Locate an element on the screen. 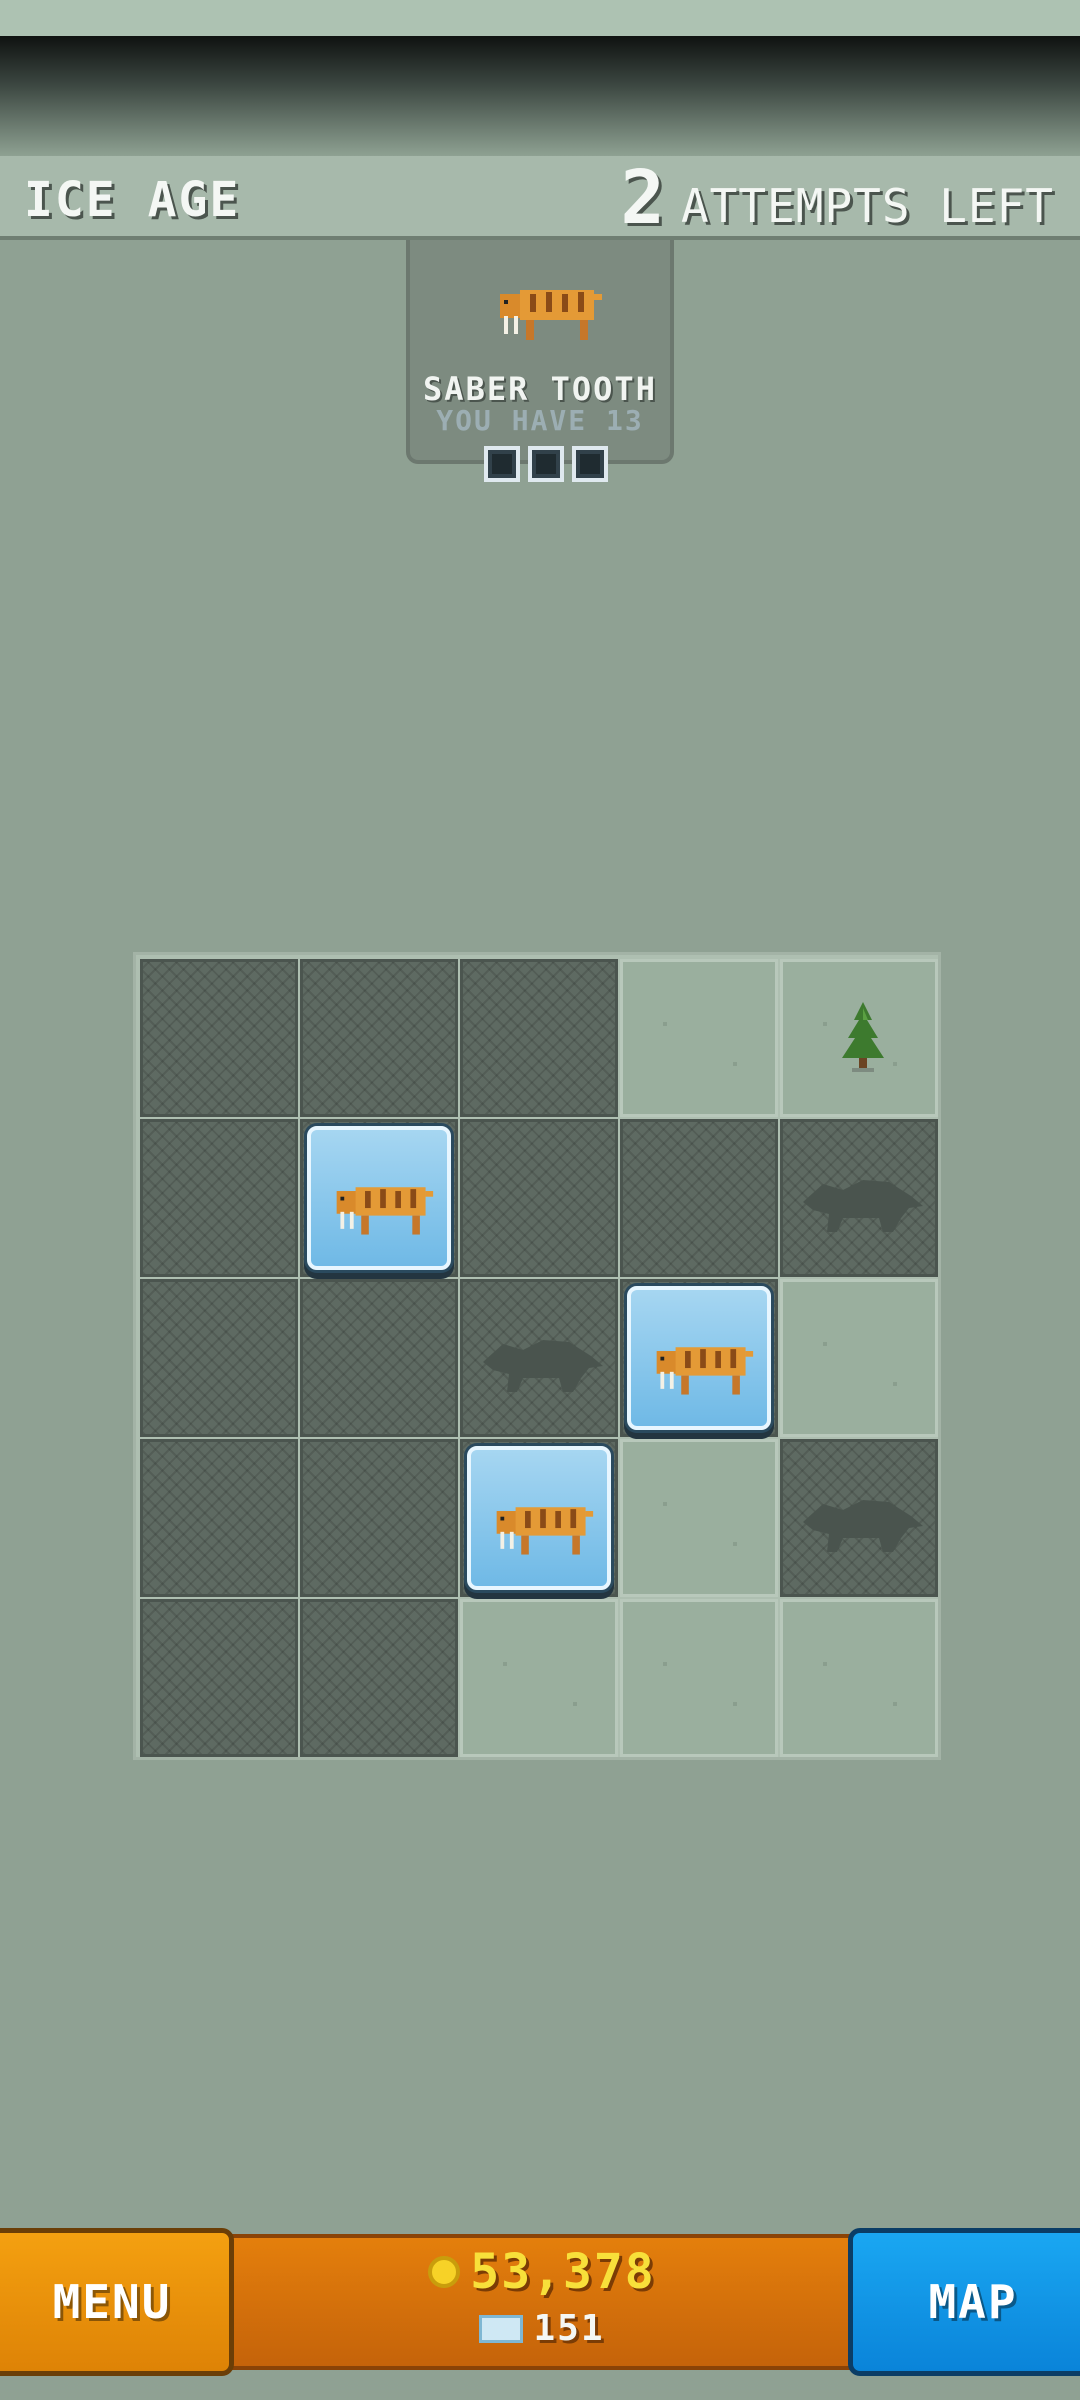 Image resolution: width=1080 pixels, height=2400 pixels. currency-panel: 53,378 151 is located at coordinates (542, 2302).